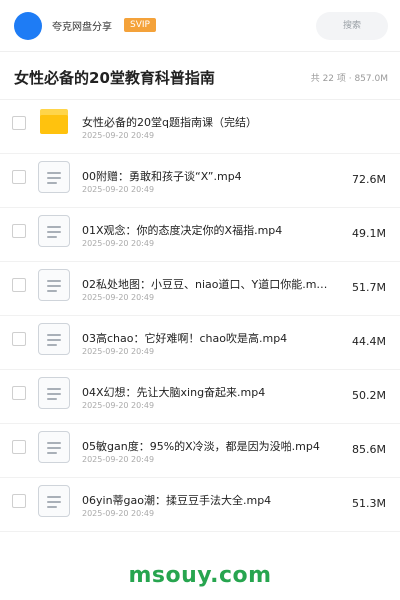 This screenshot has height=600, width=400. I want to click on file-name: 04X幻想：先让大脑xing奋起来.mp4, so click(174, 392).